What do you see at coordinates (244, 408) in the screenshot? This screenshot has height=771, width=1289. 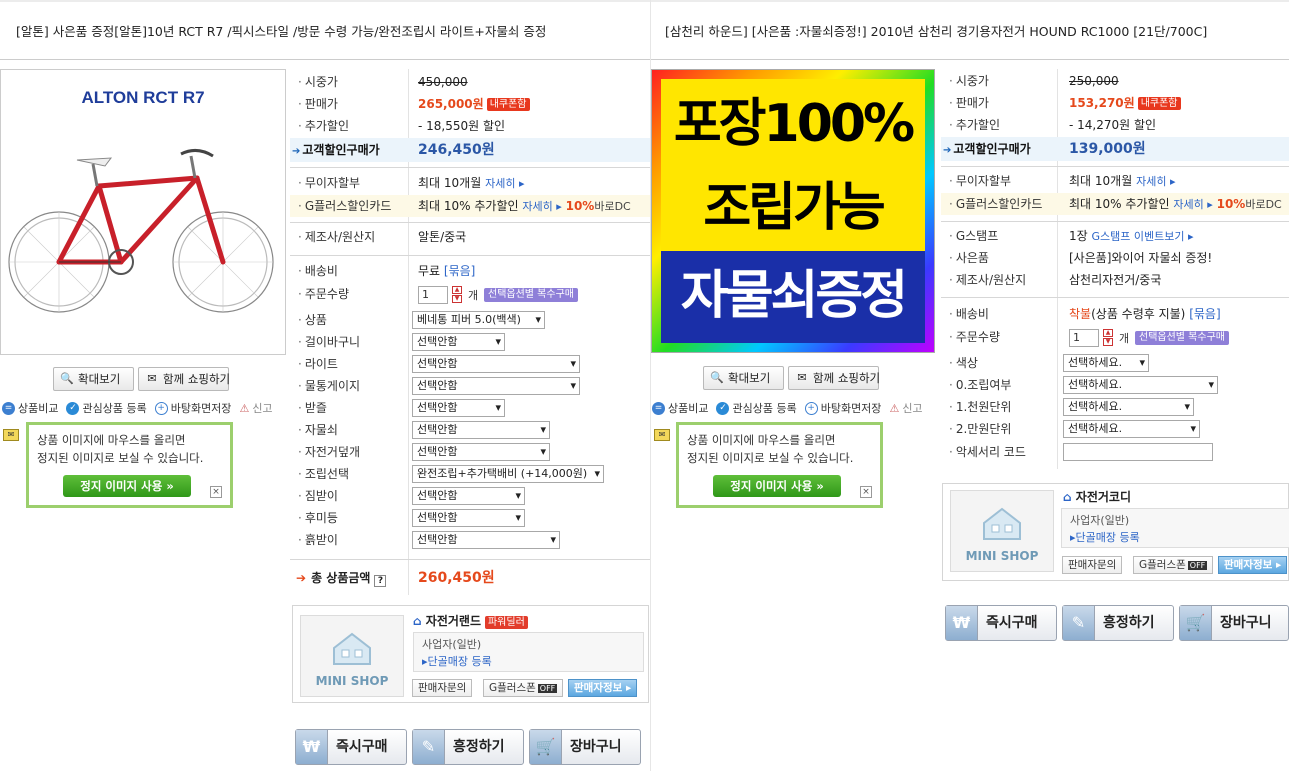 I see `warning-icon: ⚠` at bounding box center [244, 408].